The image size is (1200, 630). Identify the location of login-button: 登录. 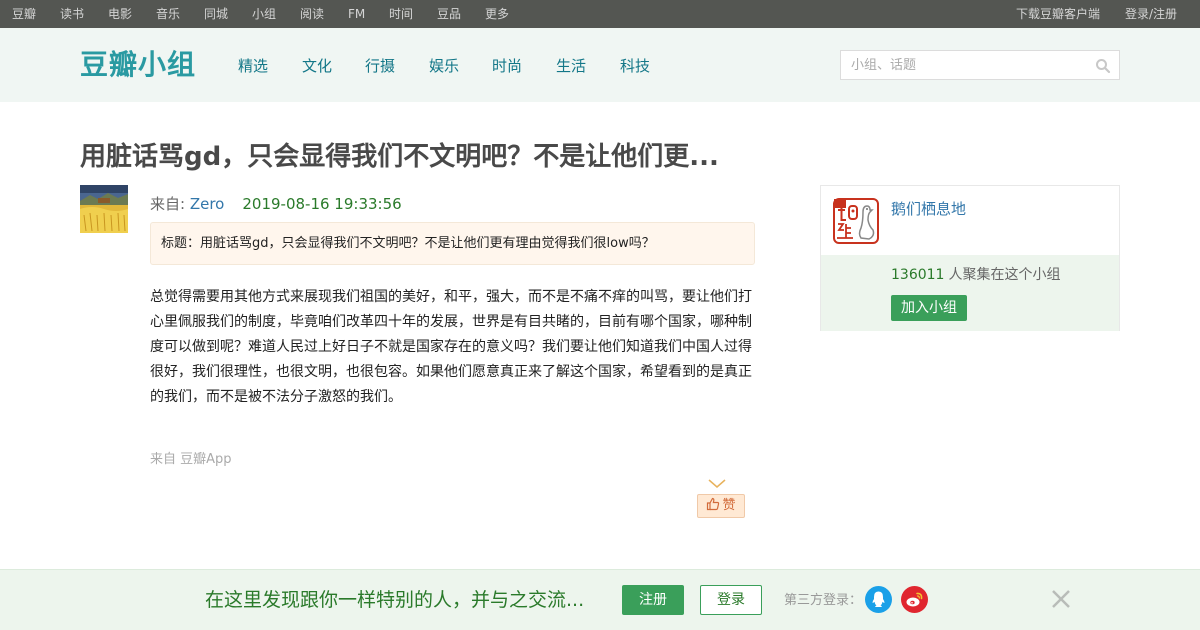
(731, 600).